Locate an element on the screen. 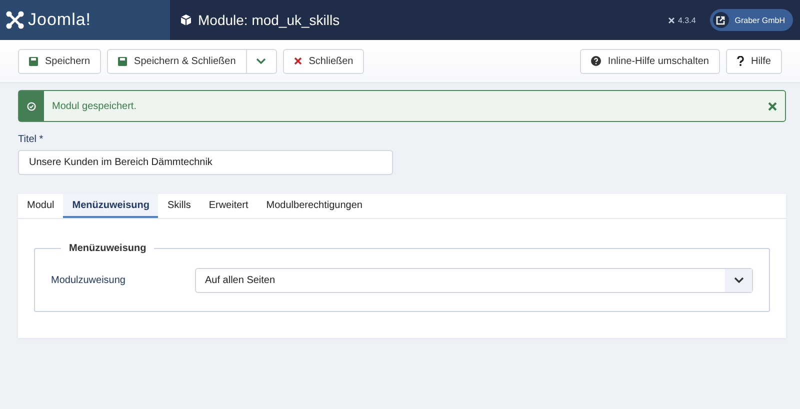  page-title: Module: mod_uk_skills is located at coordinates (269, 20).